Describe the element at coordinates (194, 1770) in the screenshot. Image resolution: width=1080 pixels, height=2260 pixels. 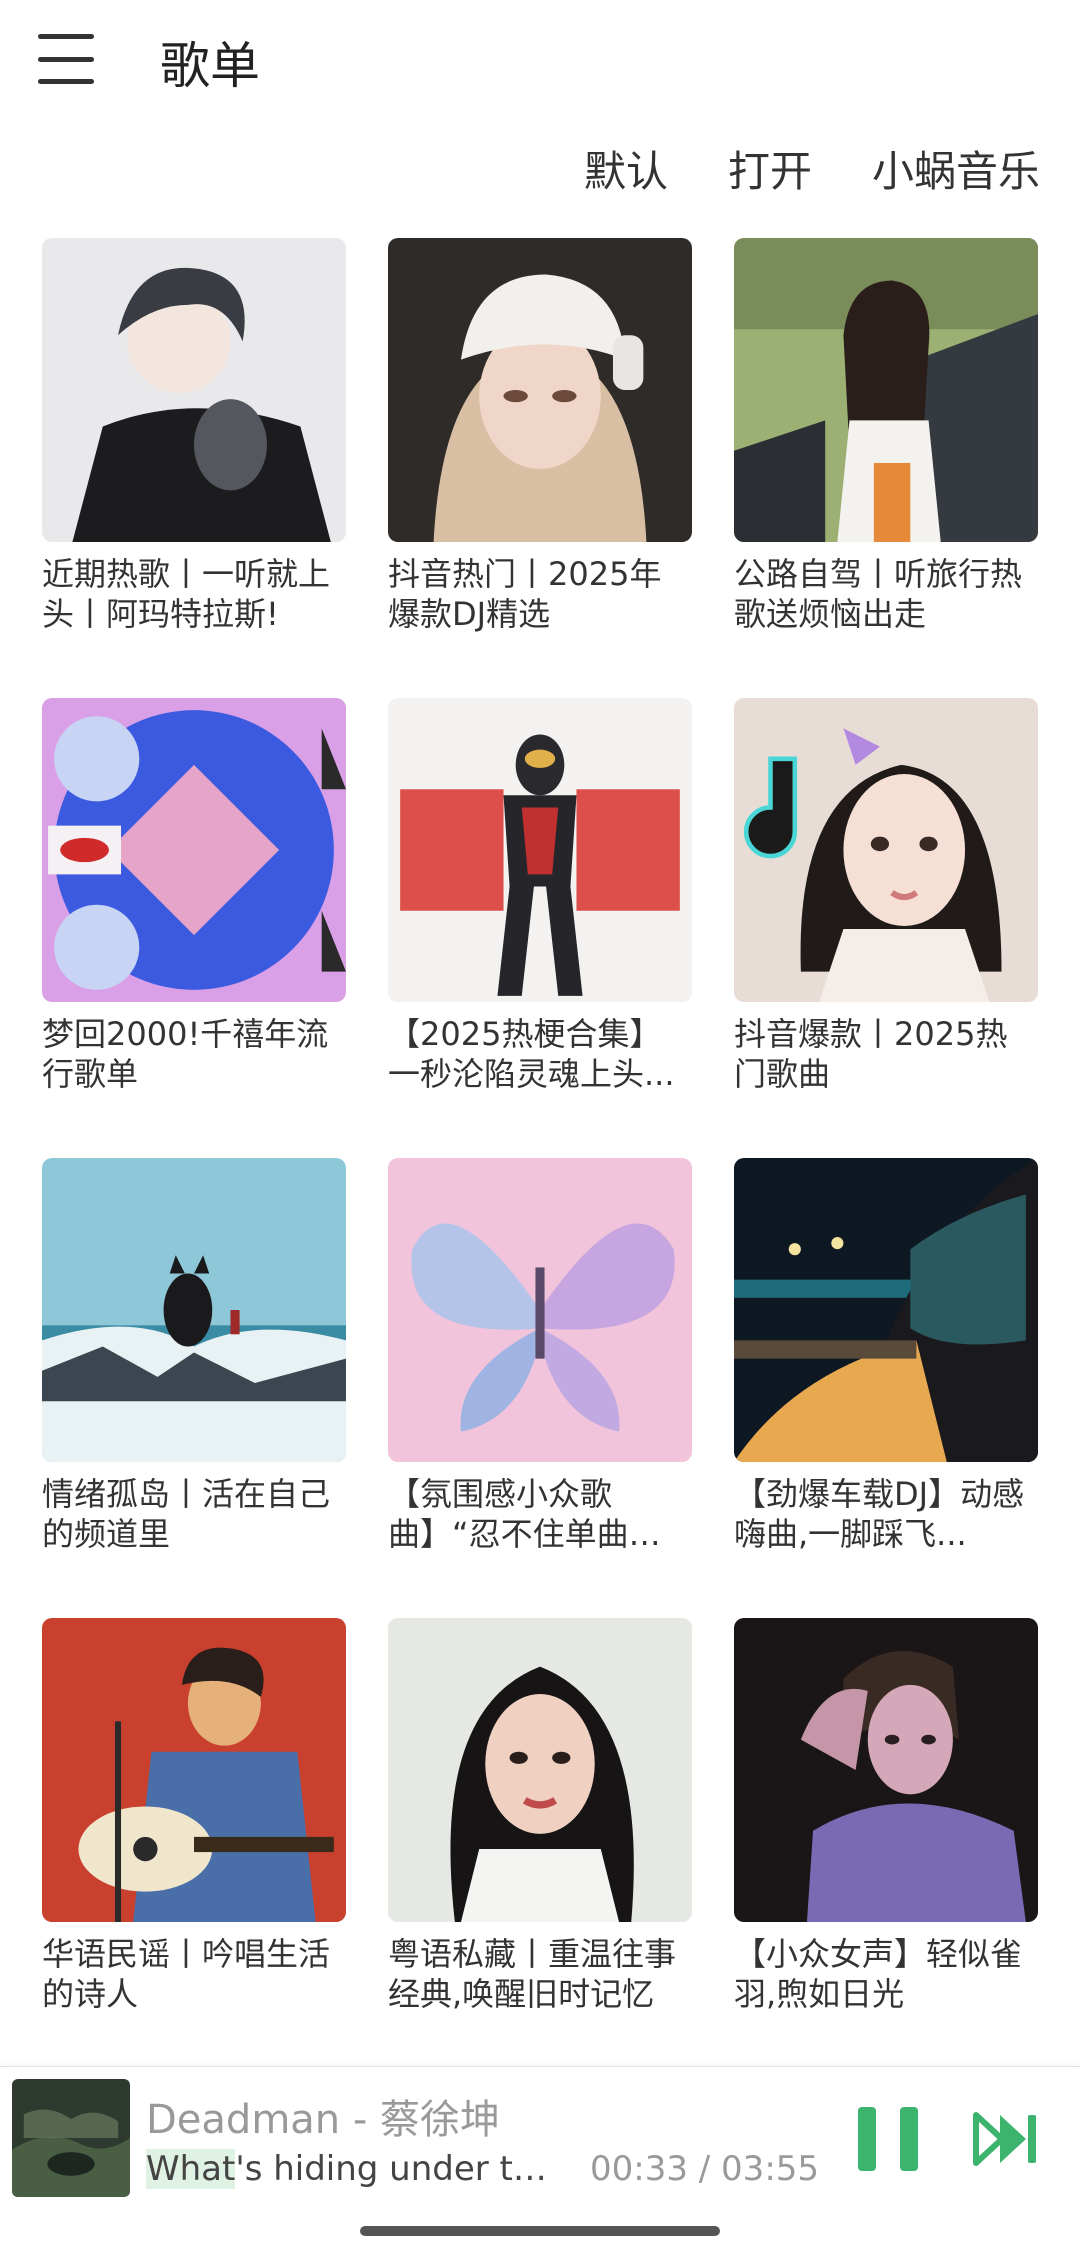
I see `guitarist-cover-icon` at that location.